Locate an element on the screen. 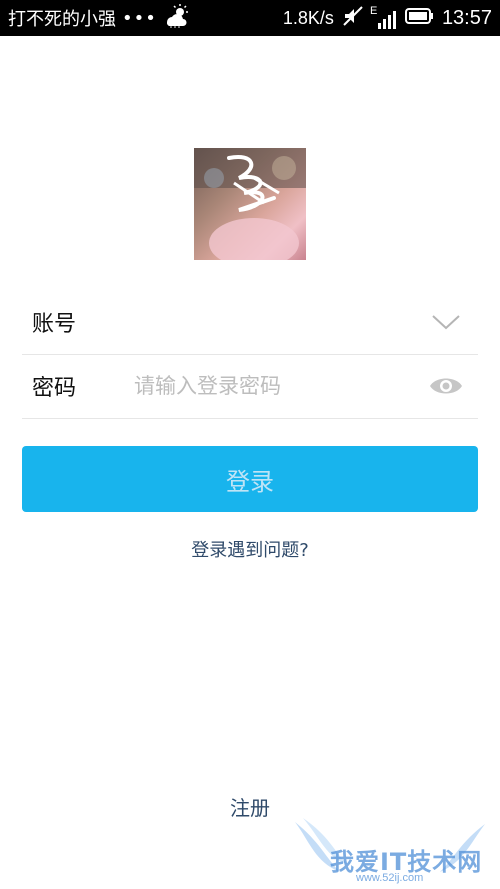 The image size is (500, 889). status-bar: 打不死的小强 ••• 1.8K/s E 13:57 is located at coordinates (250, 18).